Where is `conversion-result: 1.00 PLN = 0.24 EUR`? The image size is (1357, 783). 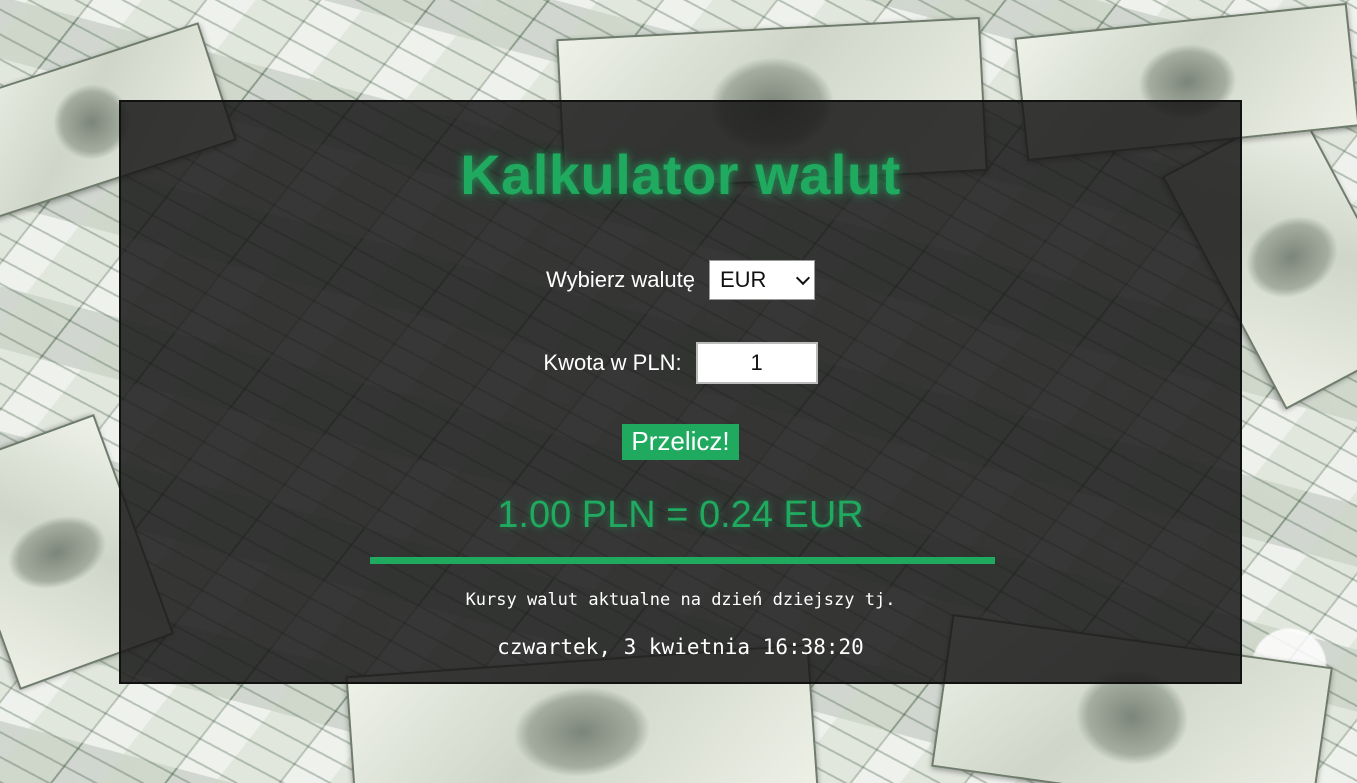 conversion-result: 1.00 PLN = 0.24 EUR is located at coordinates (680, 515).